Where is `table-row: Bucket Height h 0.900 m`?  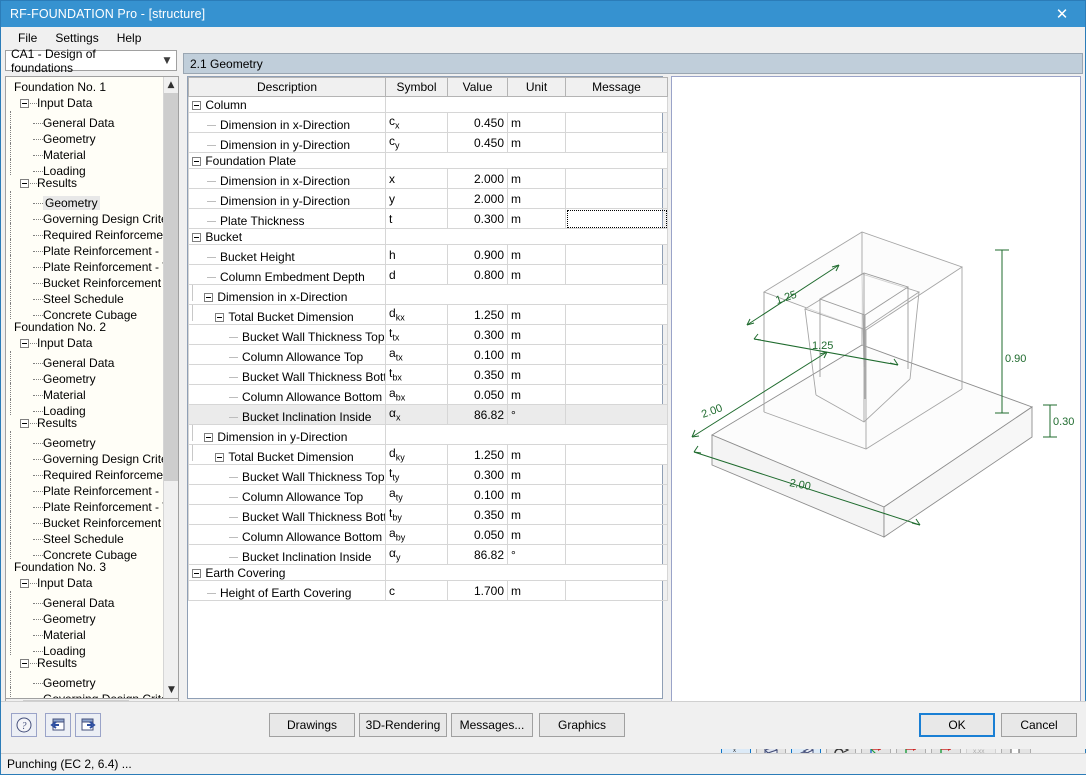
table-row: Bucket Height h 0.900 m is located at coordinates (428, 254).